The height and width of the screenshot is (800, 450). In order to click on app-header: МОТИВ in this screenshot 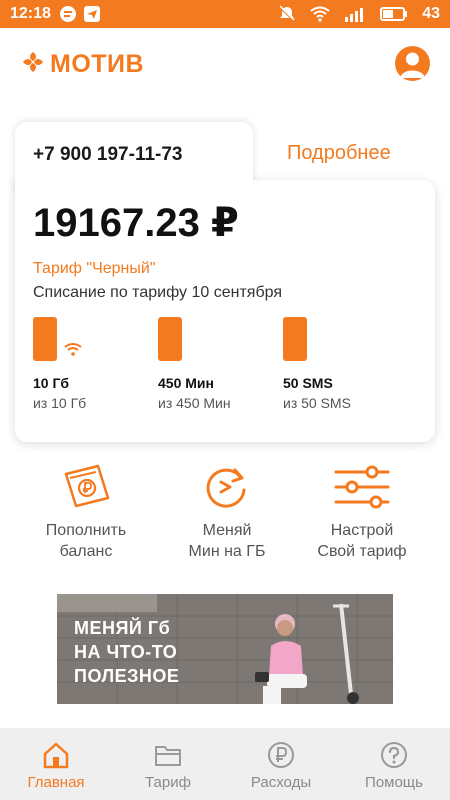, I will do `click(225, 64)`.